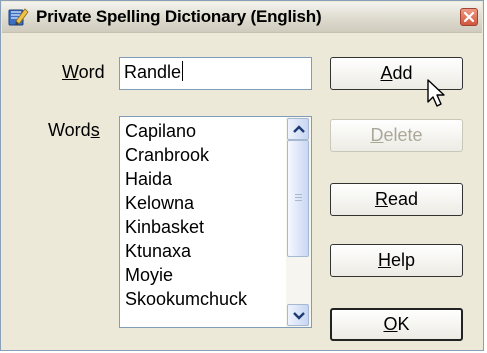 This screenshot has height=353, width=487. What do you see at coordinates (179, 16) in the screenshot?
I see `window-title: Private Spelling Dictionary (English)` at bounding box center [179, 16].